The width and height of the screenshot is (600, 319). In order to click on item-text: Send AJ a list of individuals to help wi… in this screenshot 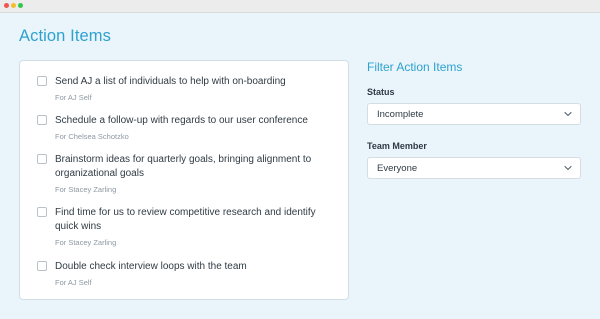, I will do `click(170, 81)`.